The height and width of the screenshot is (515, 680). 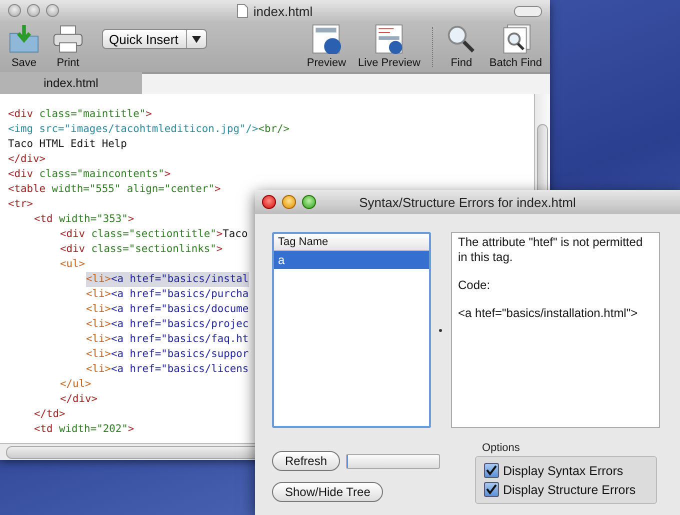 I want to click on code-text: width="202", so click(x=93, y=429).